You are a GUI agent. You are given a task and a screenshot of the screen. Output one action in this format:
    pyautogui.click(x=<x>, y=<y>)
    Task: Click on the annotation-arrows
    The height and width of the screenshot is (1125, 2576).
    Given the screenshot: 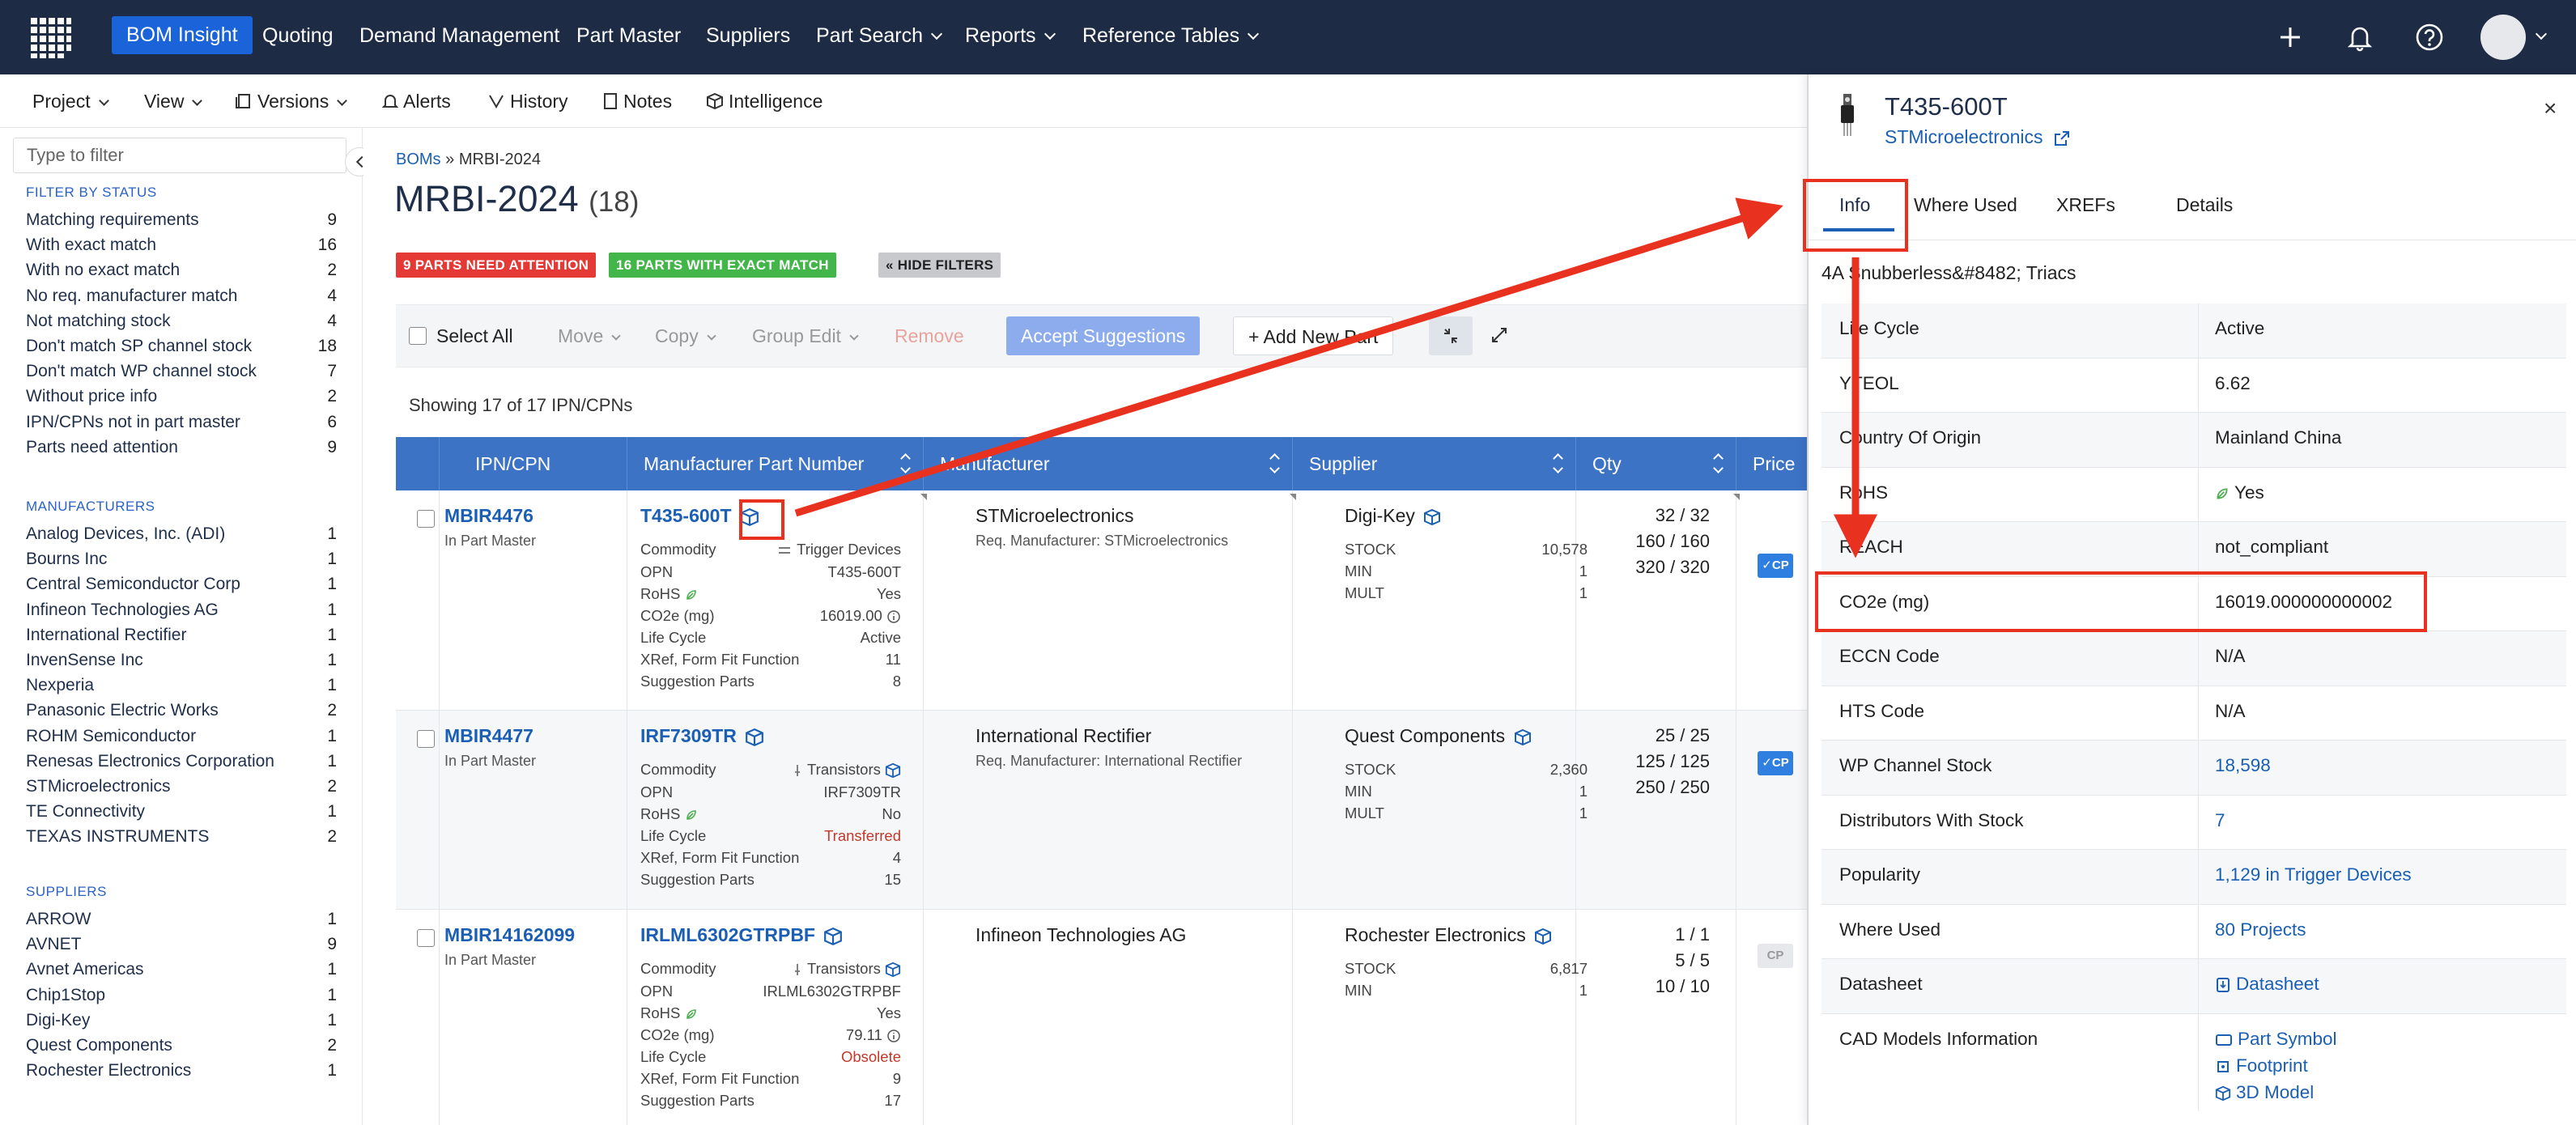 What is the action you would take?
    pyautogui.click(x=1335, y=377)
    